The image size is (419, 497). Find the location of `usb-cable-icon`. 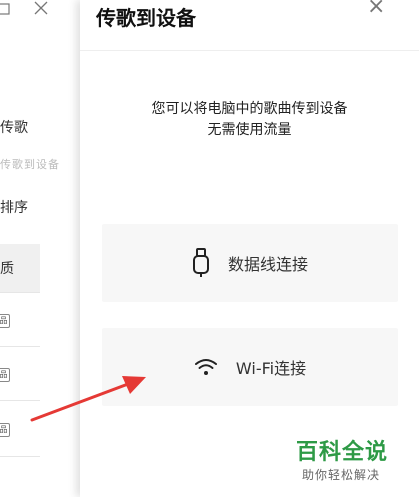

usb-cable-icon is located at coordinates (201, 263).